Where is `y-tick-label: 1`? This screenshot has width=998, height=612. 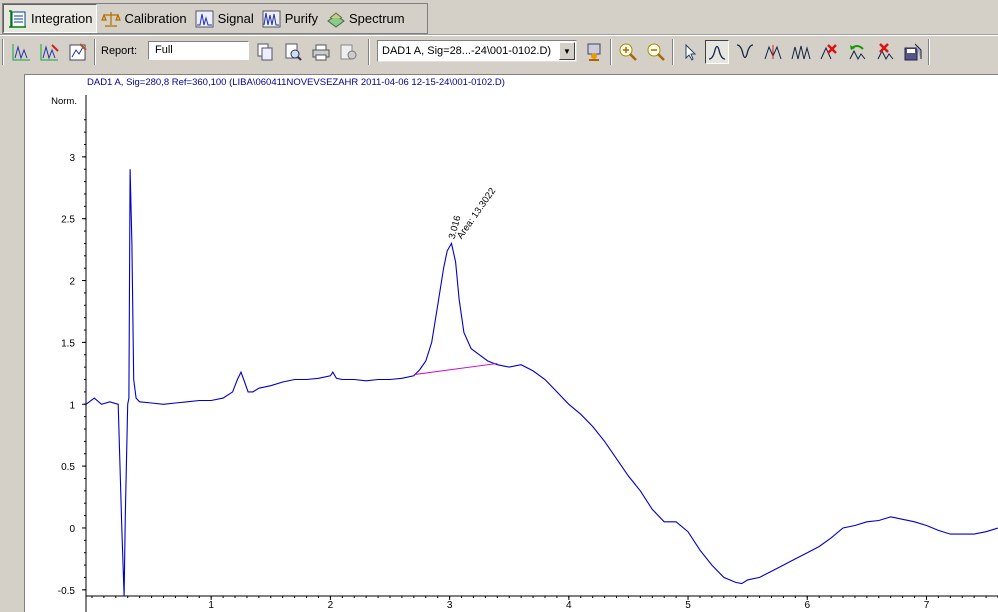
y-tick-label: 1 is located at coordinates (72, 405).